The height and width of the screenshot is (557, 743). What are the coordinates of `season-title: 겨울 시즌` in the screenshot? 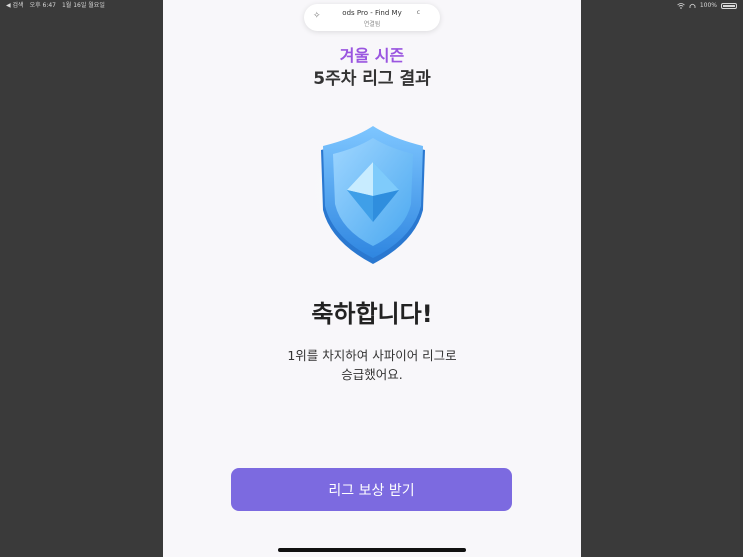 It's located at (372, 55).